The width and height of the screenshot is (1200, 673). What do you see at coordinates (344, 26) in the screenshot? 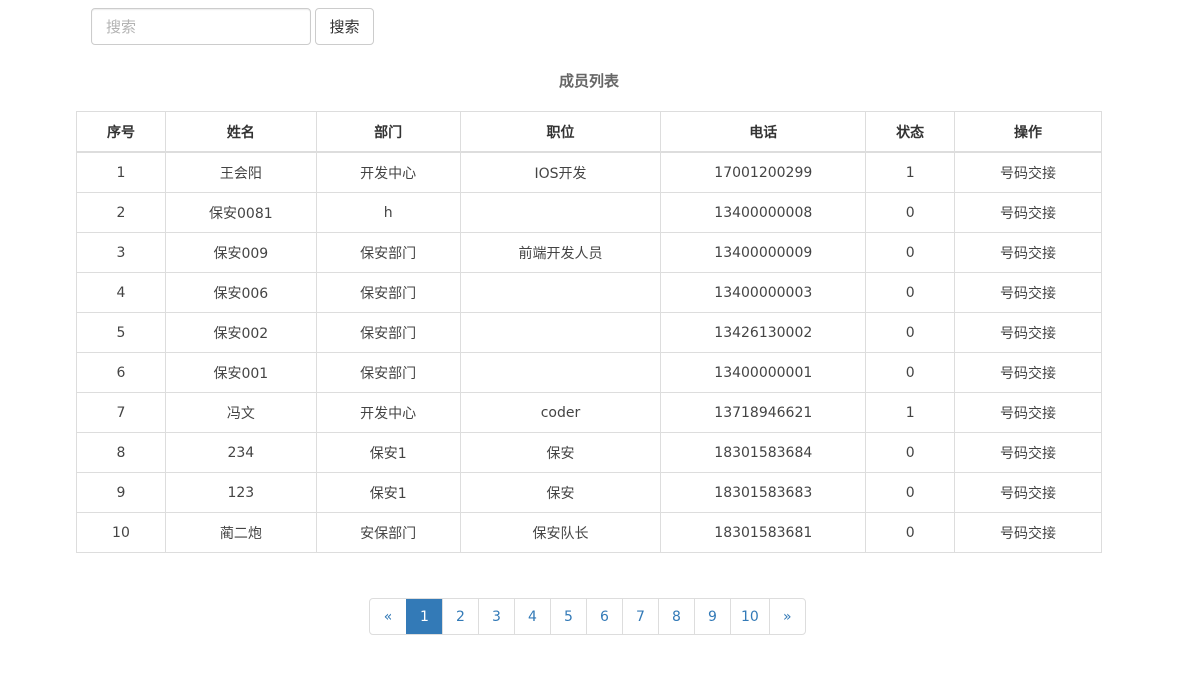
I see `search-button: 搜索` at bounding box center [344, 26].